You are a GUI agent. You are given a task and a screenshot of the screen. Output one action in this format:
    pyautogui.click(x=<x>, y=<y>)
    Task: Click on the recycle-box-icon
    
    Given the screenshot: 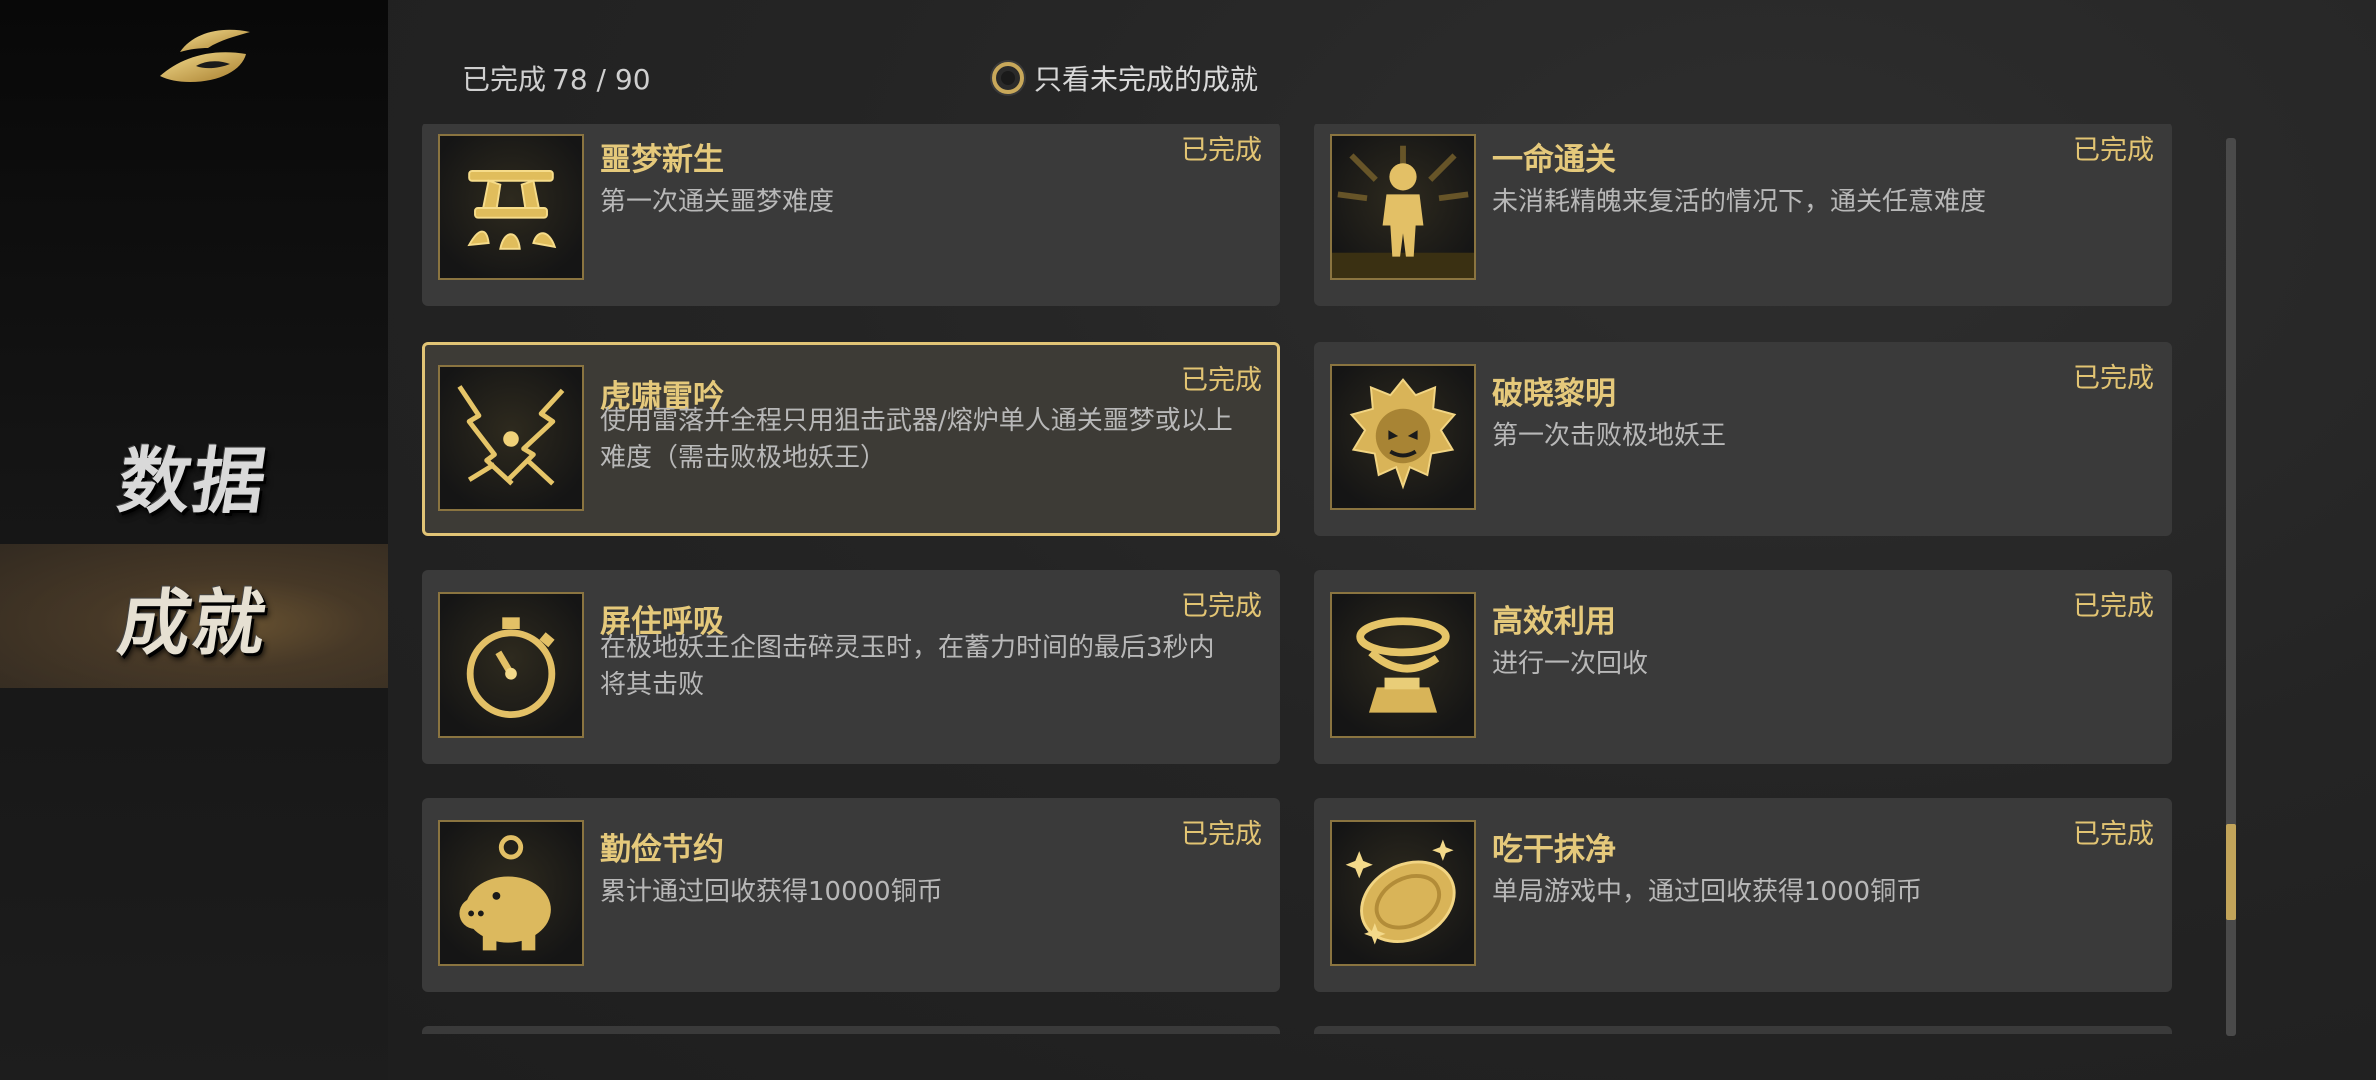 What is the action you would take?
    pyautogui.click(x=1403, y=665)
    